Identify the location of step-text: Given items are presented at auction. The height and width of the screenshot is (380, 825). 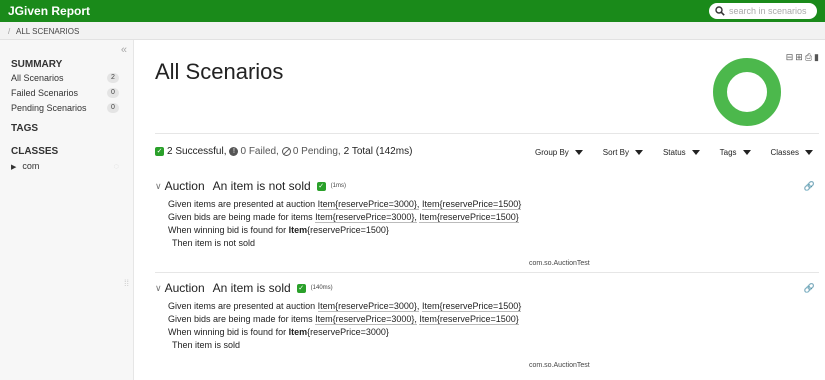
(242, 204).